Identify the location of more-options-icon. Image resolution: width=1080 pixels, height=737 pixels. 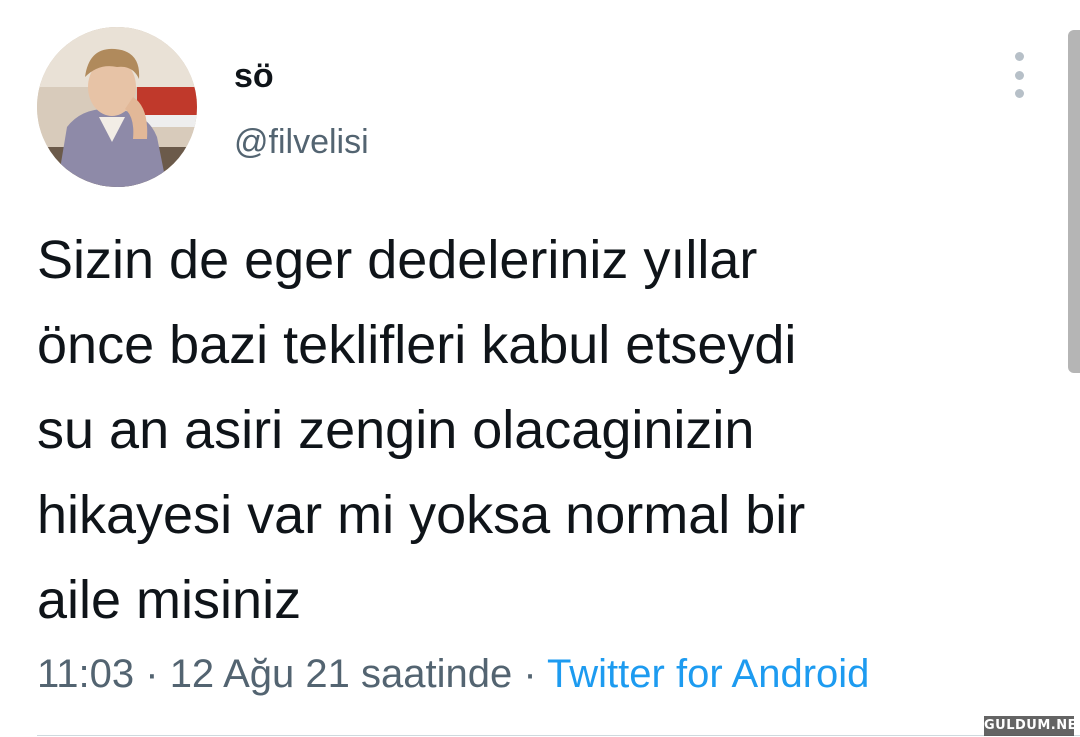
(1019, 75).